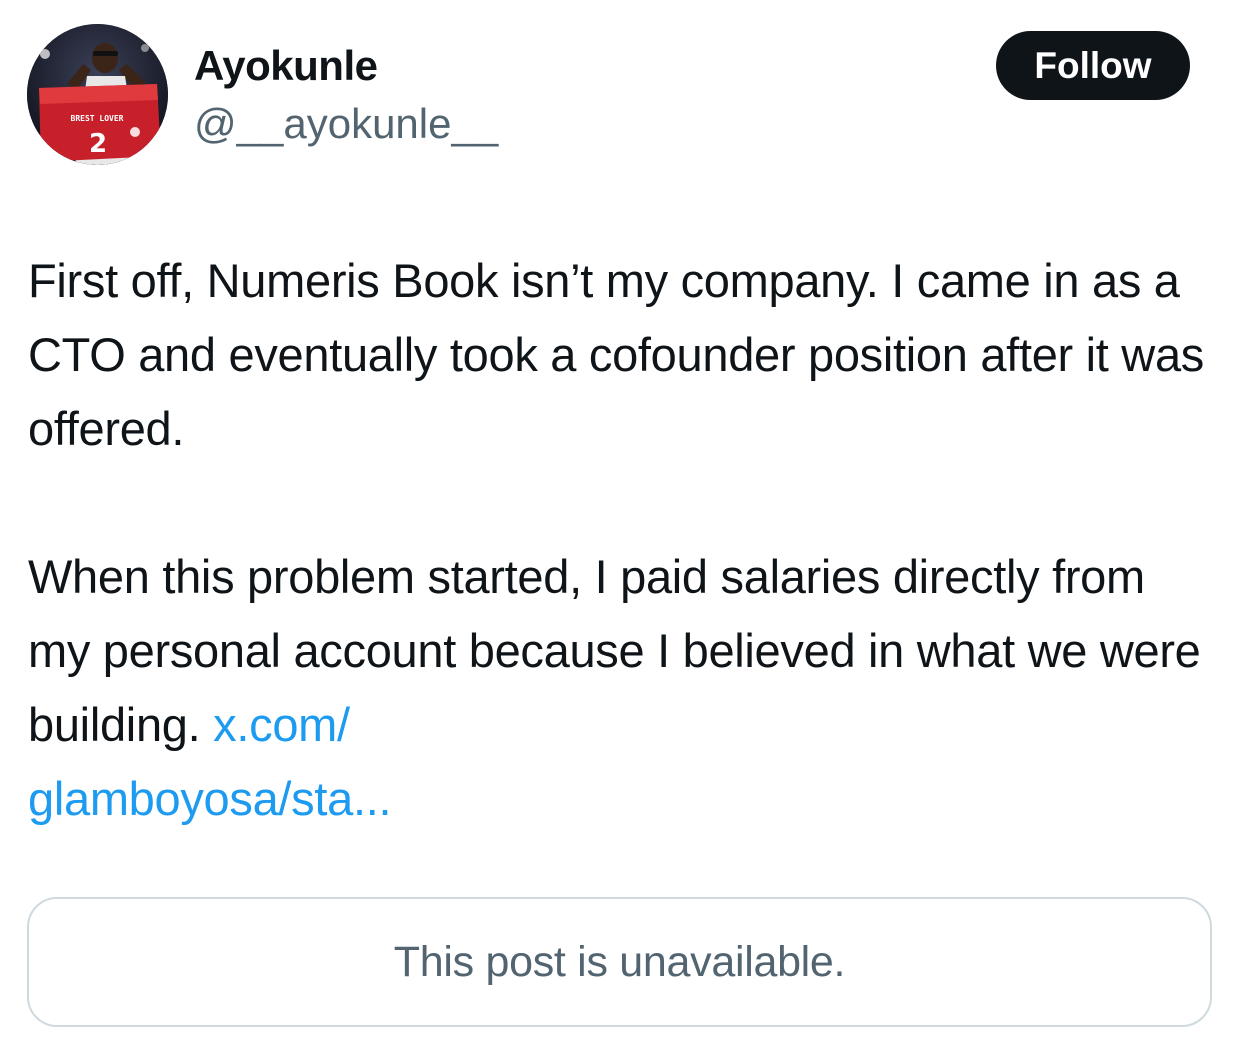 The image size is (1242, 1044). Describe the element at coordinates (97, 118) in the screenshot. I see `avatar-shirt-text: BREST LOVER` at that location.